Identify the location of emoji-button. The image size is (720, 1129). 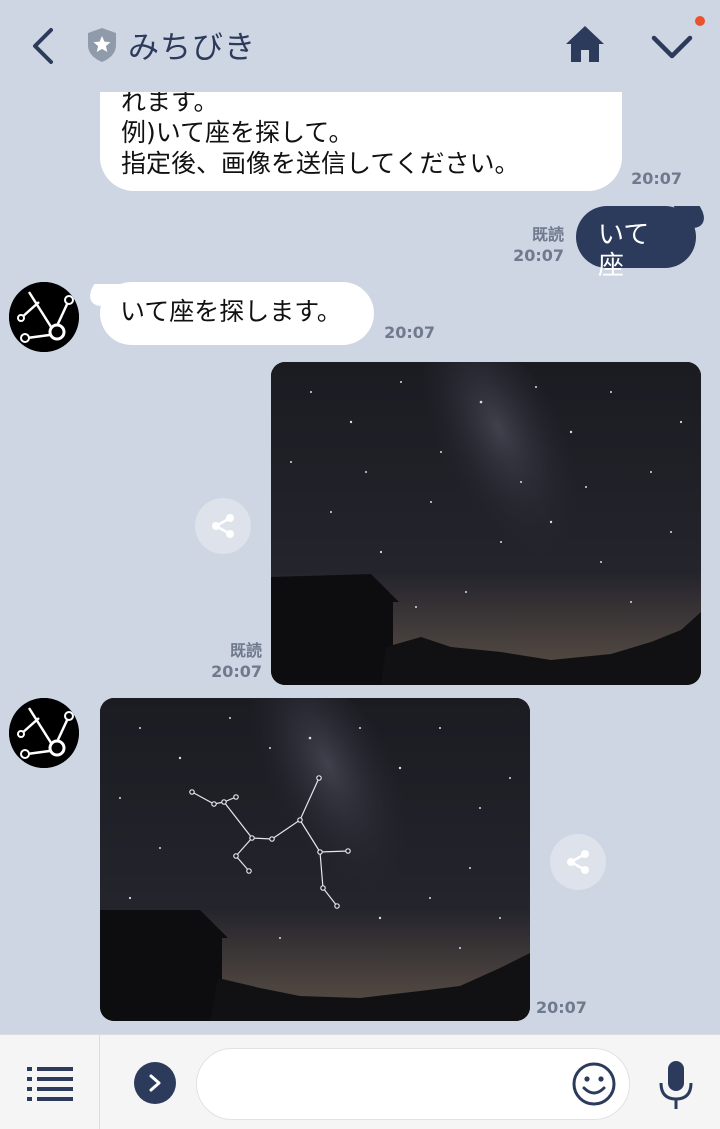
(594, 1084).